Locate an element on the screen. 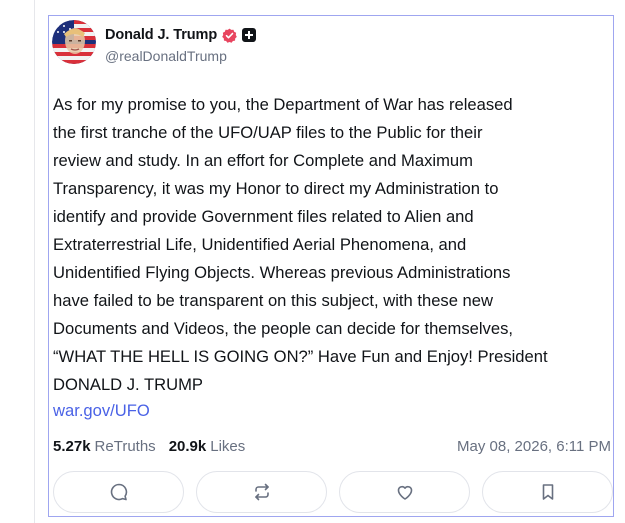  post-timestamp: May 08, 2026, 6:11 PM is located at coordinates (534, 446).